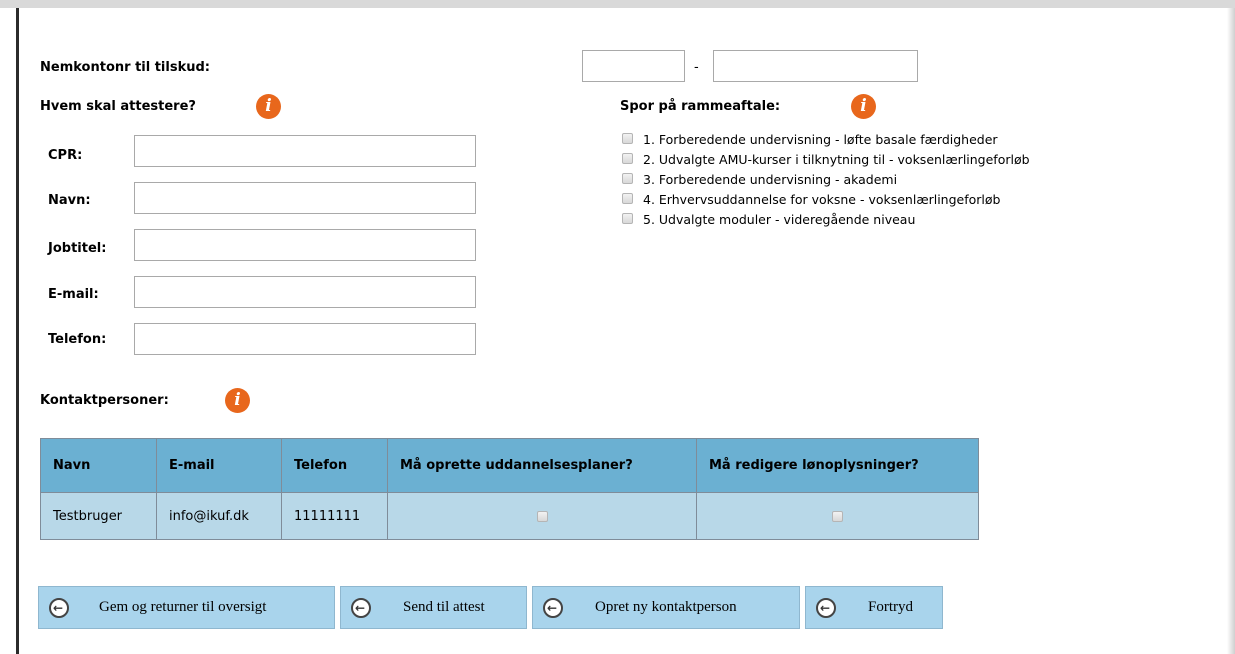  What do you see at coordinates (334, 465) in the screenshot?
I see `column-header-telefon: Telefon` at bounding box center [334, 465].